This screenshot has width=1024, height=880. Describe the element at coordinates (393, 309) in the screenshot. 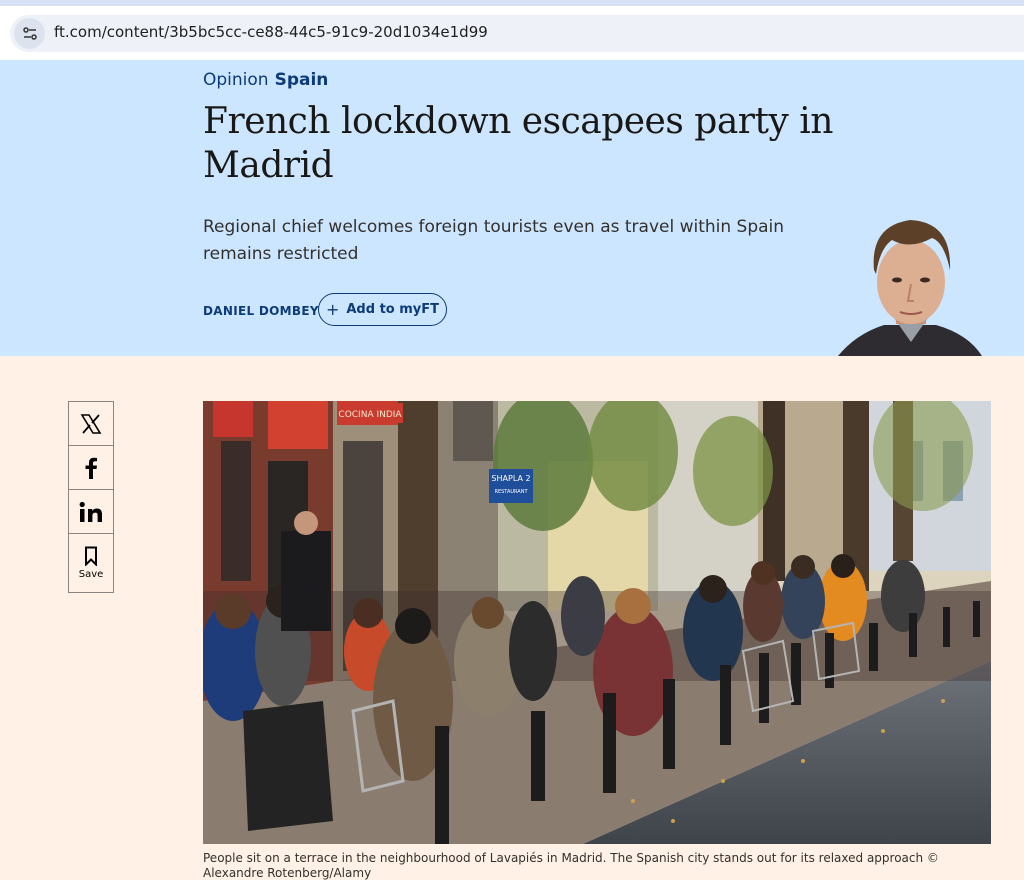

I see `add-to-myft-label: Add to myFT` at that location.